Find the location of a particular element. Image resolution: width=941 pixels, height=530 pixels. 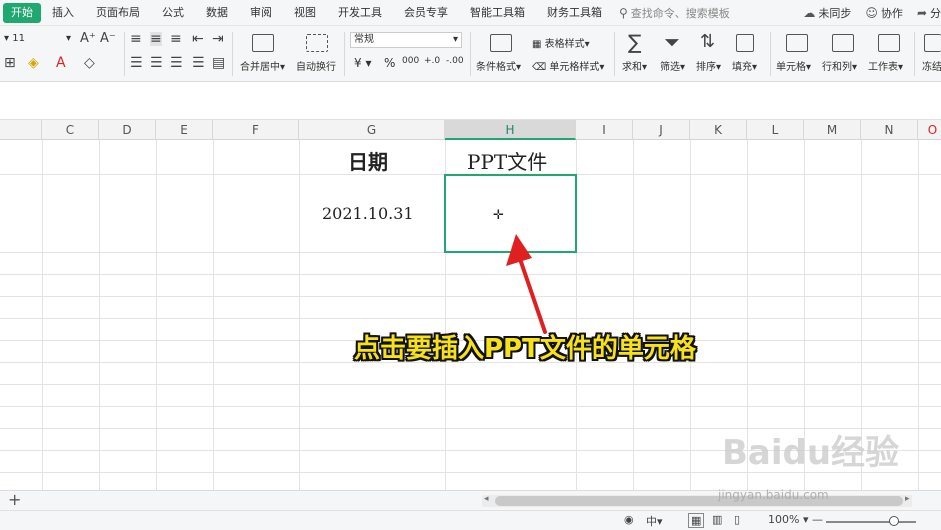

input-method-icon: 中▾ is located at coordinates (654, 521).